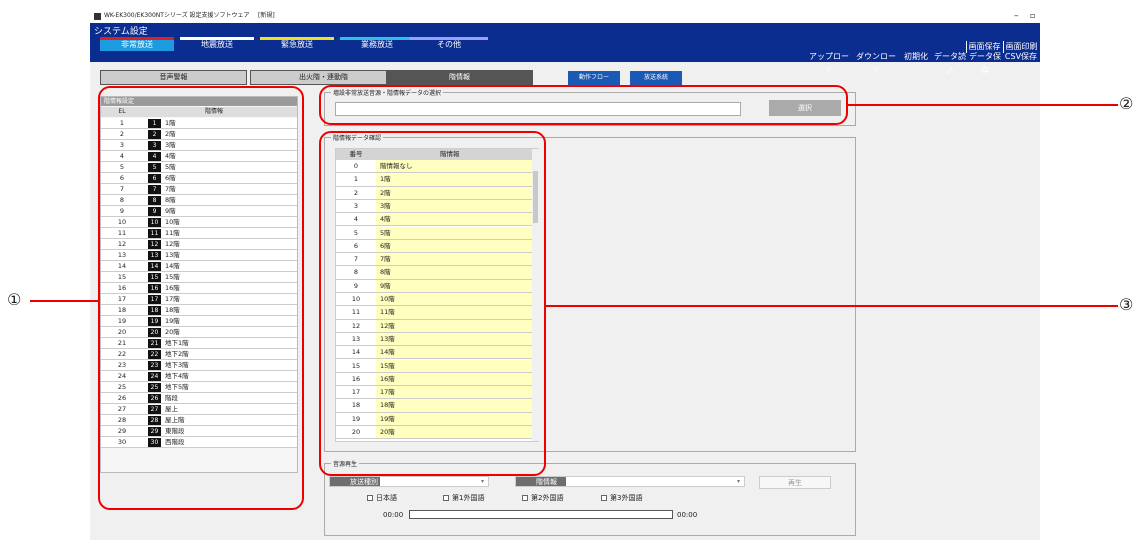 The width and height of the screenshot is (1145, 540). What do you see at coordinates (393, 515) in the screenshot?
I see `time-start: 00:00` at bounding box center [393, 515].